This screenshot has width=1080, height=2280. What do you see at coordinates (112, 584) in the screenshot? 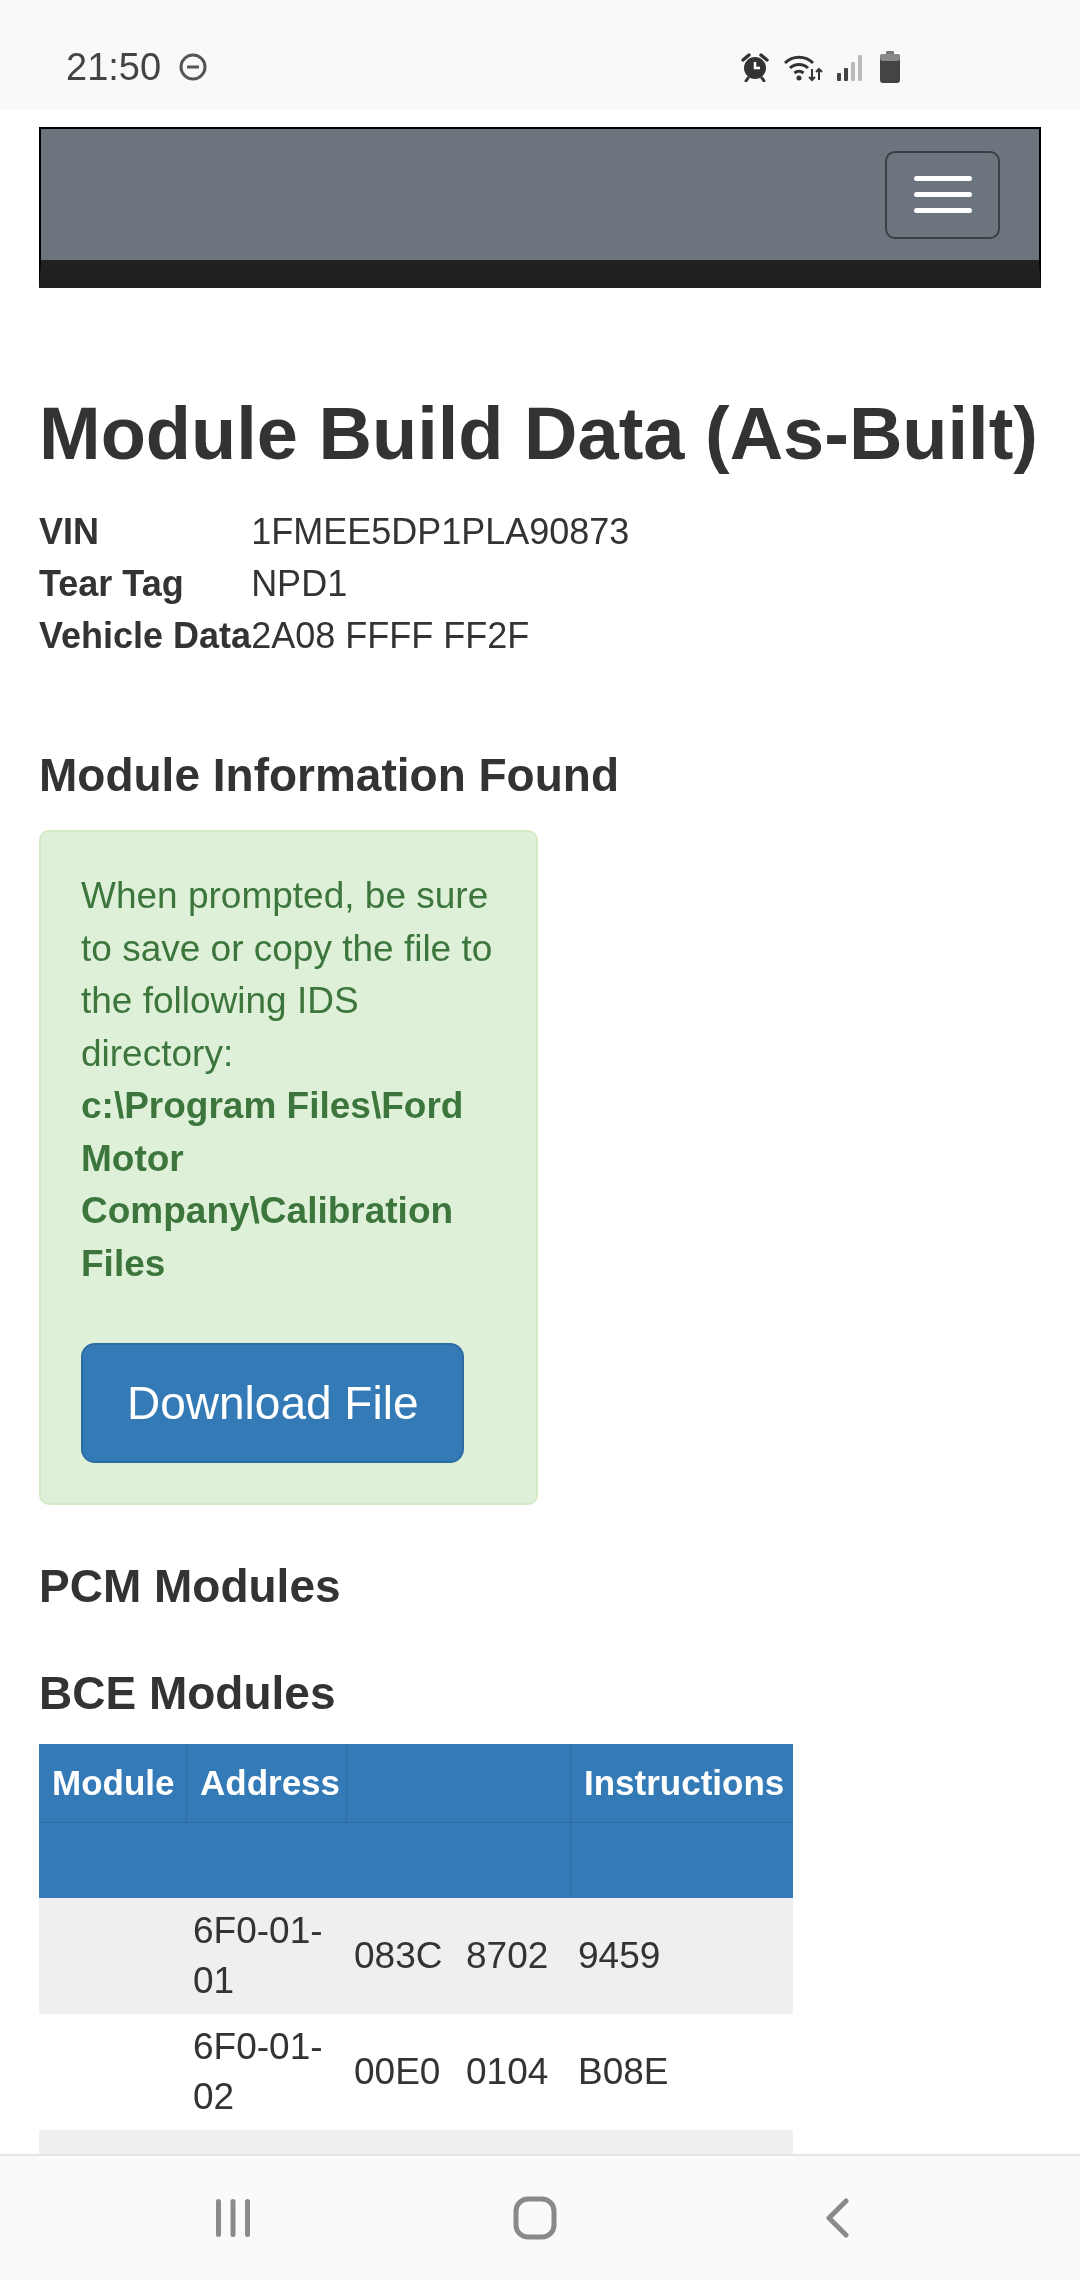
I see `info-label: Tear Tag` at bounding box center [112, 584].